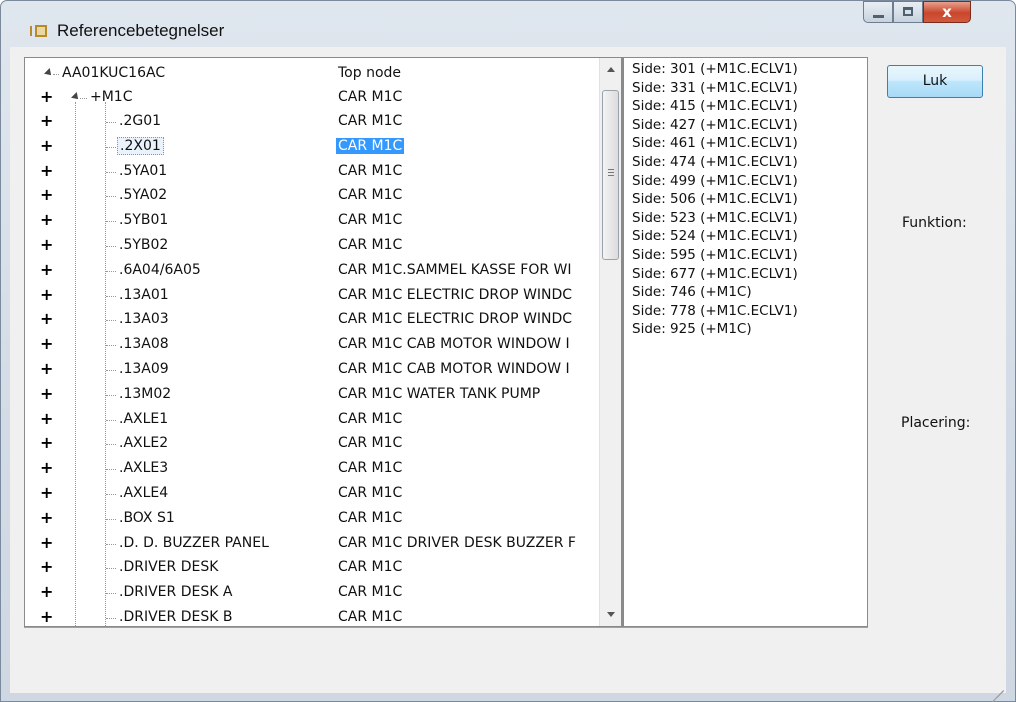 This screenshot has width=1016, height=702. What do you see at coordinates (715, 143) in the screenshot?
I see `side-reference-item: Side: 461 (+M1C.ECLV1)` at bounding box center [715, 143].